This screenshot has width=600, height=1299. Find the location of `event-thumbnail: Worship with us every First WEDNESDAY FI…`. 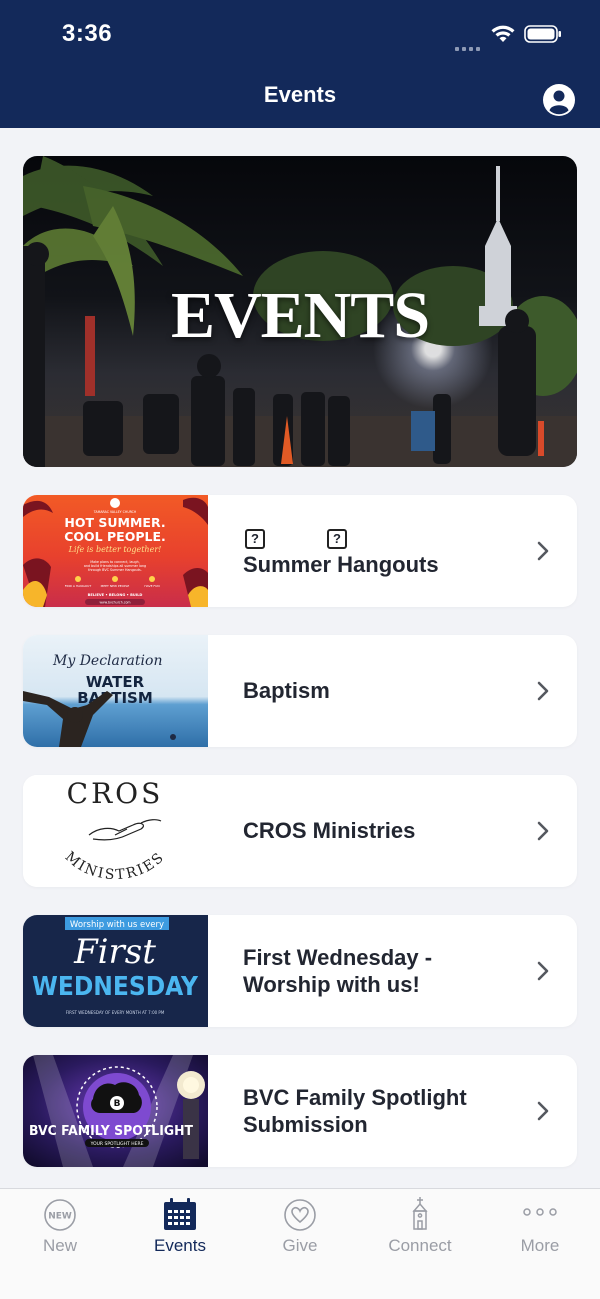

event-thumbnail: Worship with us every First WEDNESDAY FI… is located at coordinates (115, 971).